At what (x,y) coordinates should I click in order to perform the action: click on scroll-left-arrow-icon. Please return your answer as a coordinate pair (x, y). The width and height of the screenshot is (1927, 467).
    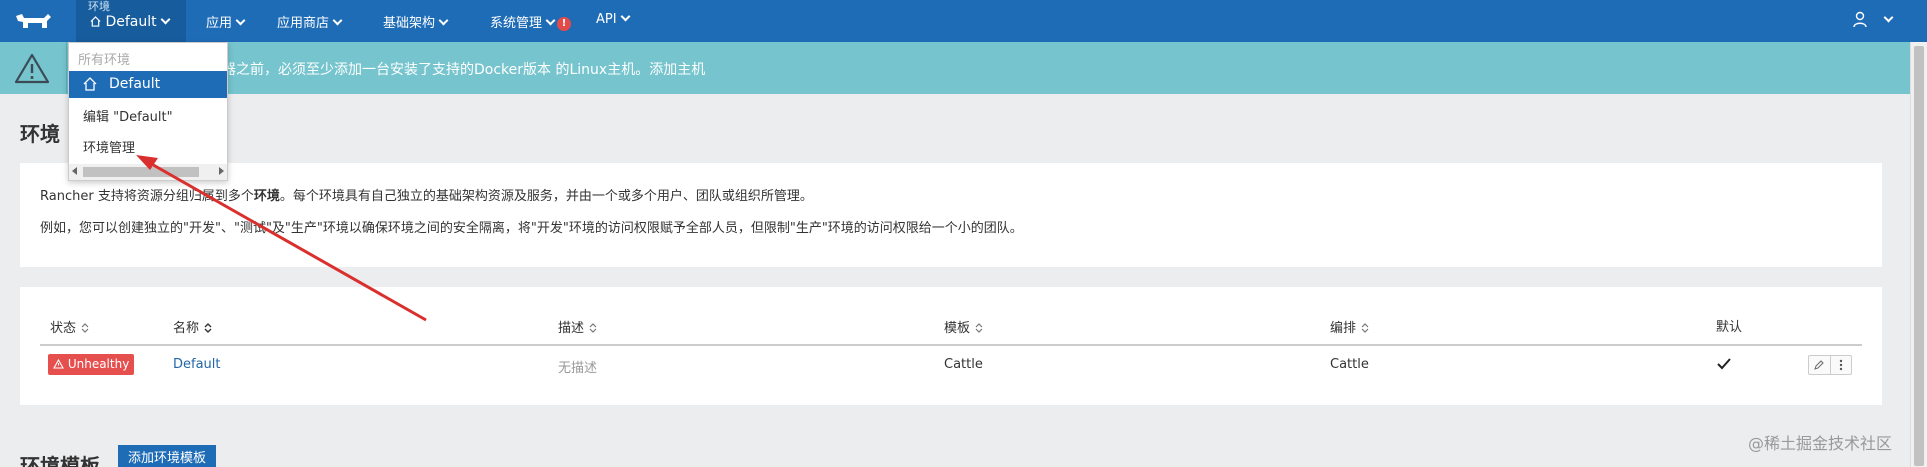
    Looking at the image, I should click on (74, 171).